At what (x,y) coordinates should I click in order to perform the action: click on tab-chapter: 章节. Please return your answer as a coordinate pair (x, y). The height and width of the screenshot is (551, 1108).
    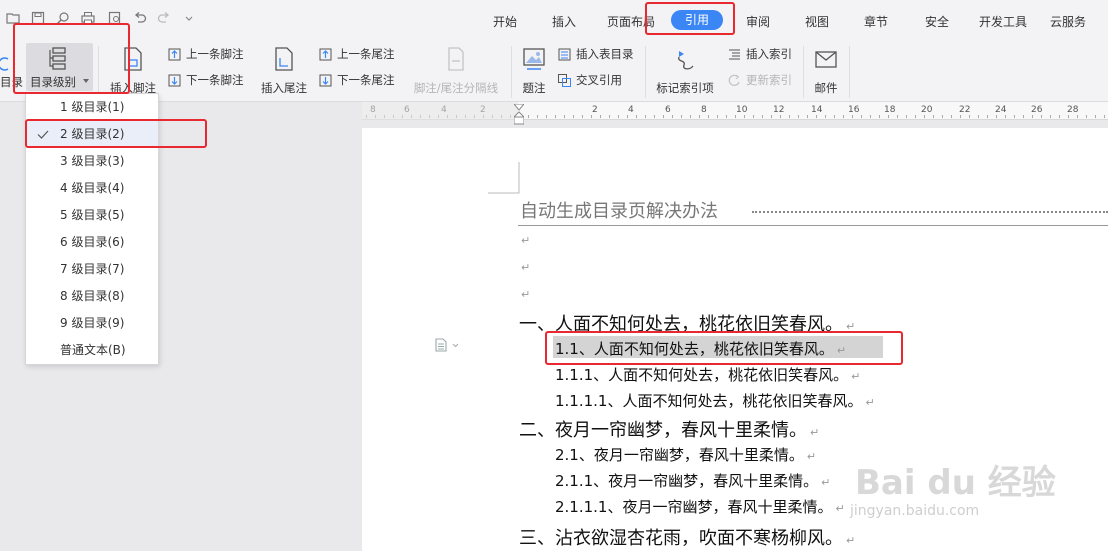
    Looking at the image, I should click on (876, 21).